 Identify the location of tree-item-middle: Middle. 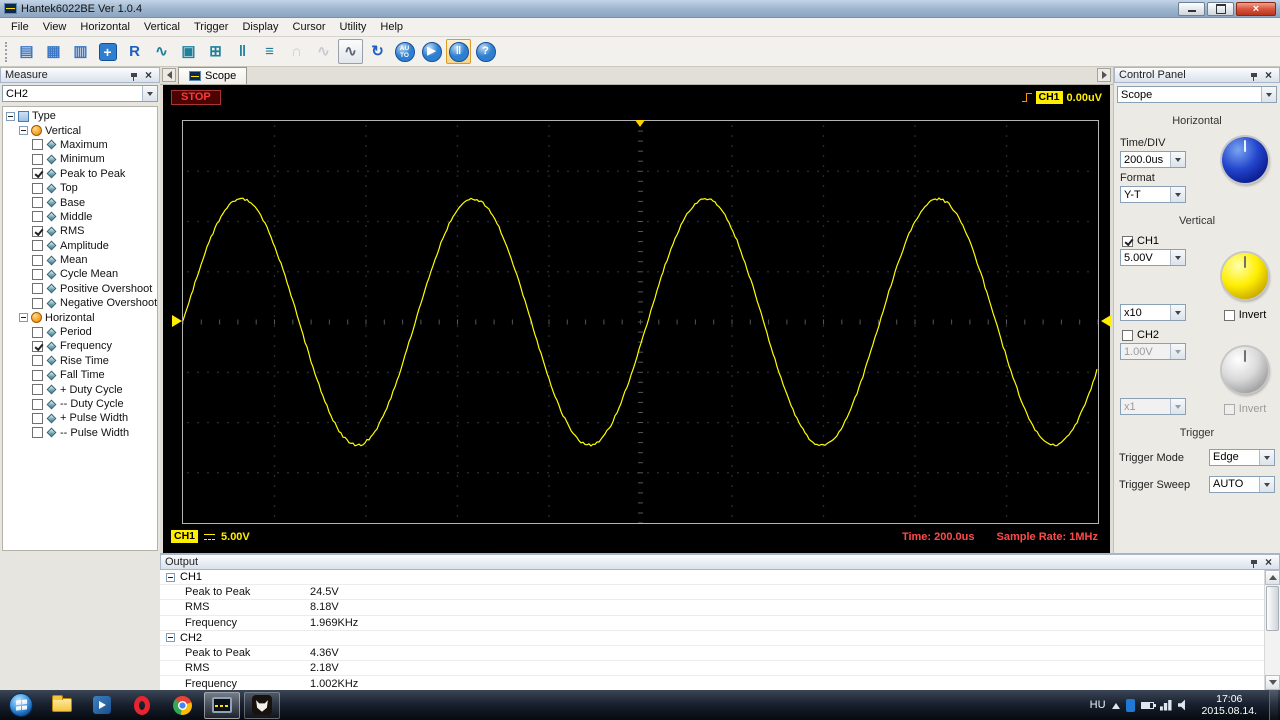
(80, 217).